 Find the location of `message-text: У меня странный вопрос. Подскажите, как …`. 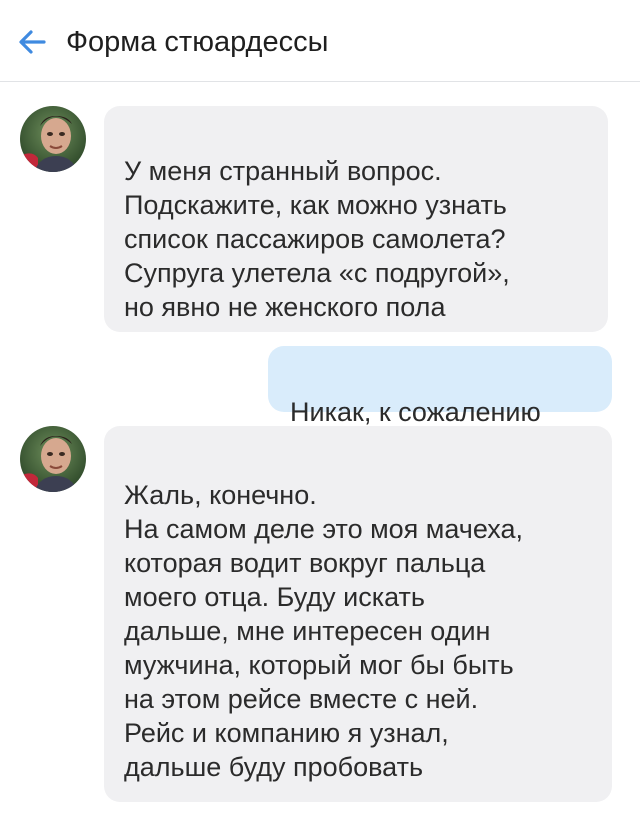

message-text: У меня странный вопрос. Подскажите, как … is located at coordinates (317, 239).